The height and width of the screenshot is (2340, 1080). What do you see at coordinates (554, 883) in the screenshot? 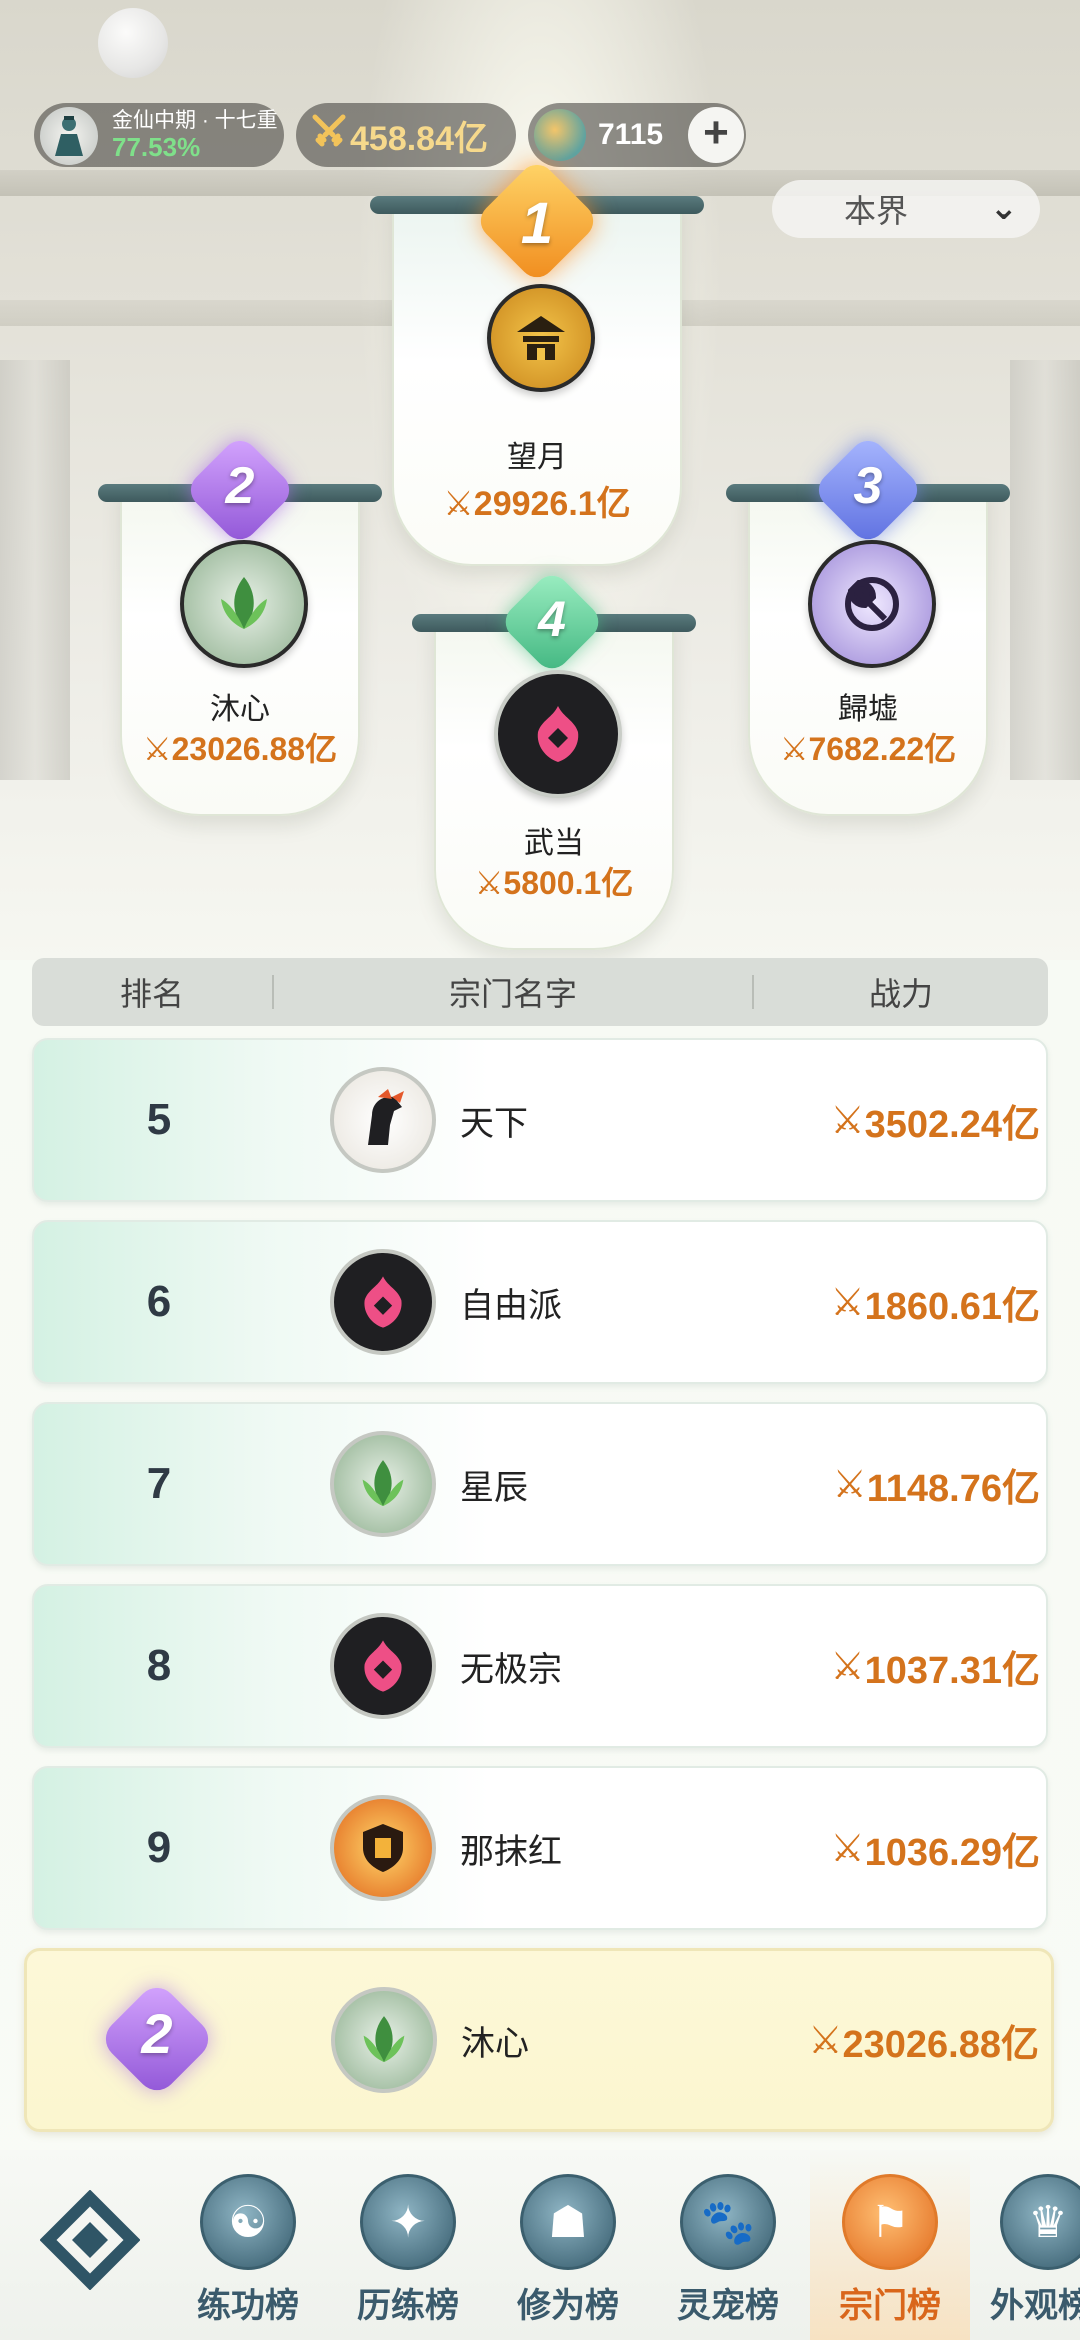
I see `podium-sect-power: ⚔5800.1亿` at bounding box center [554, 883].